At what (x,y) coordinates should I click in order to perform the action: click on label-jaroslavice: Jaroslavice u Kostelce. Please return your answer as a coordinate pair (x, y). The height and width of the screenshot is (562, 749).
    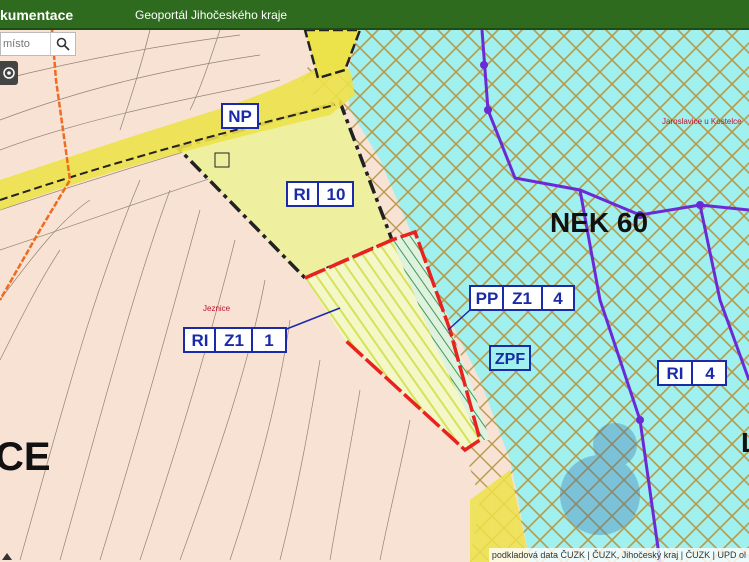
    Looking at the image, I should click on (702, 121).